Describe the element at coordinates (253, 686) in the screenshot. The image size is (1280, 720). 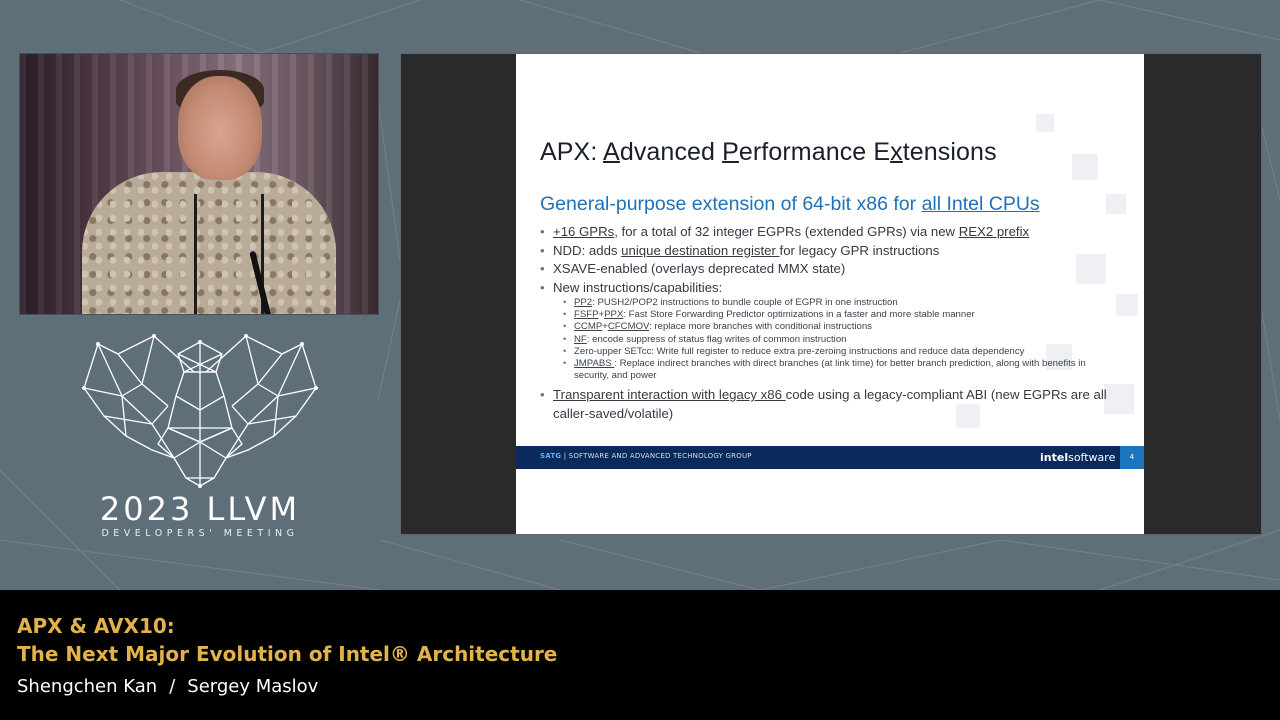
I see `speaker-name: Sergey Maslov` at that location.